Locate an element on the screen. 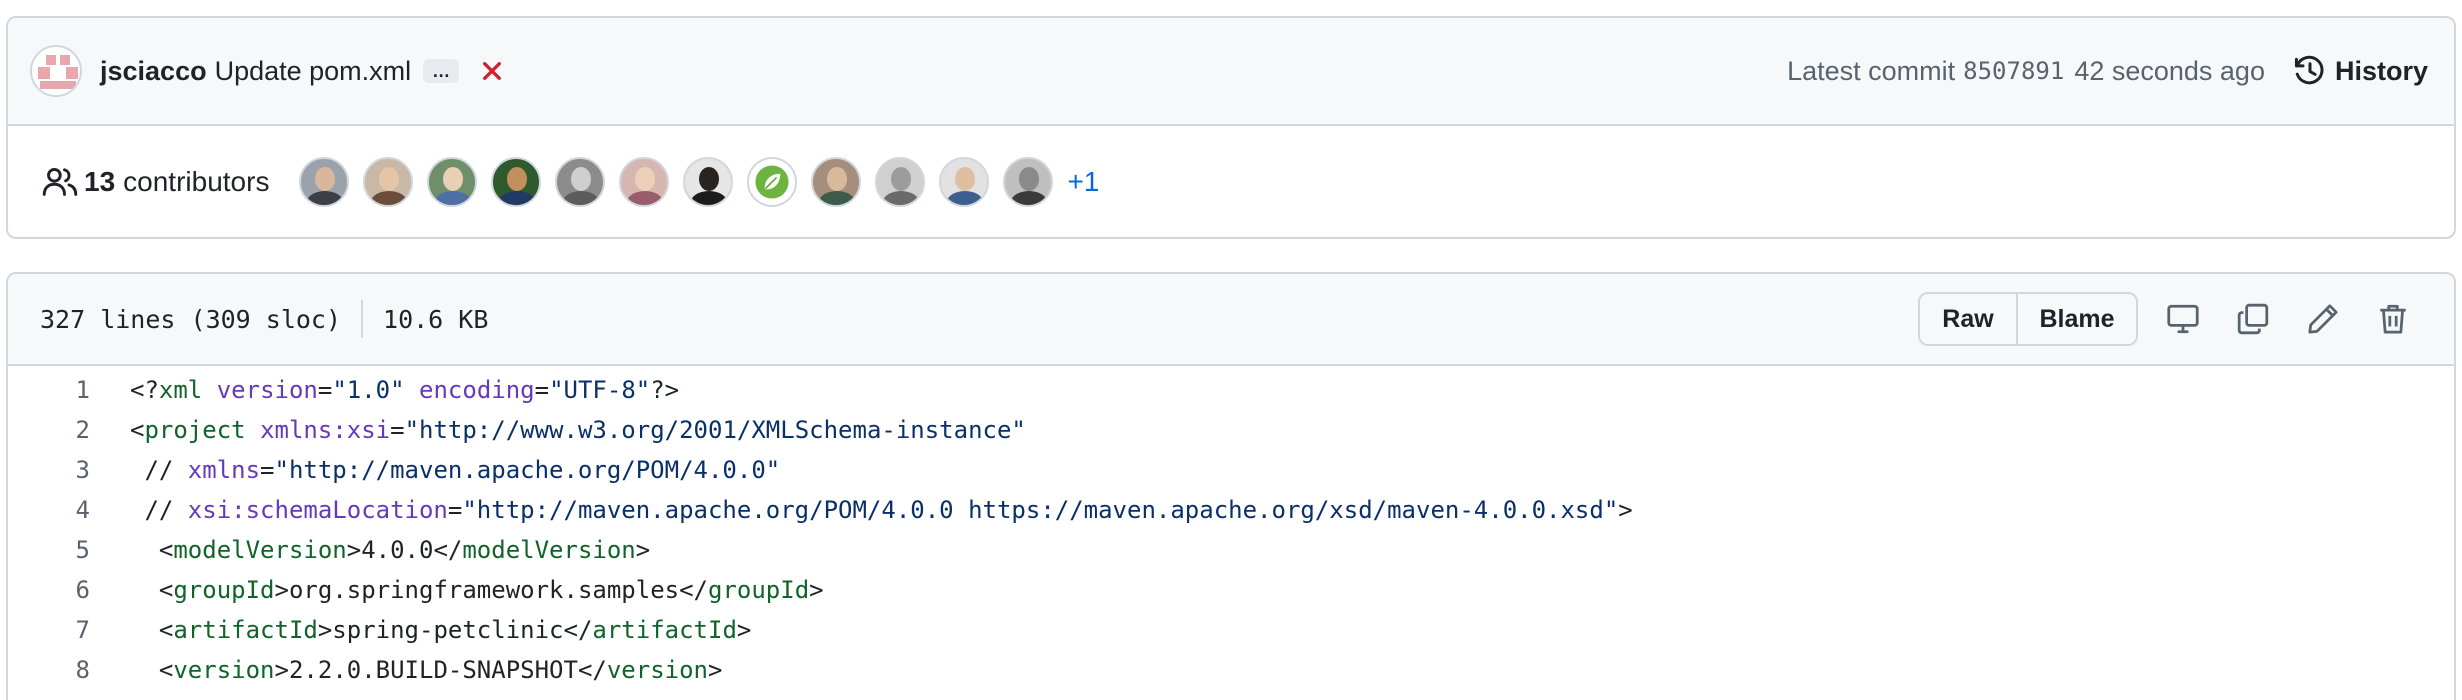 This screenshot has height=700, width=2462. trash-icon is located at coordinates (2393, 319).